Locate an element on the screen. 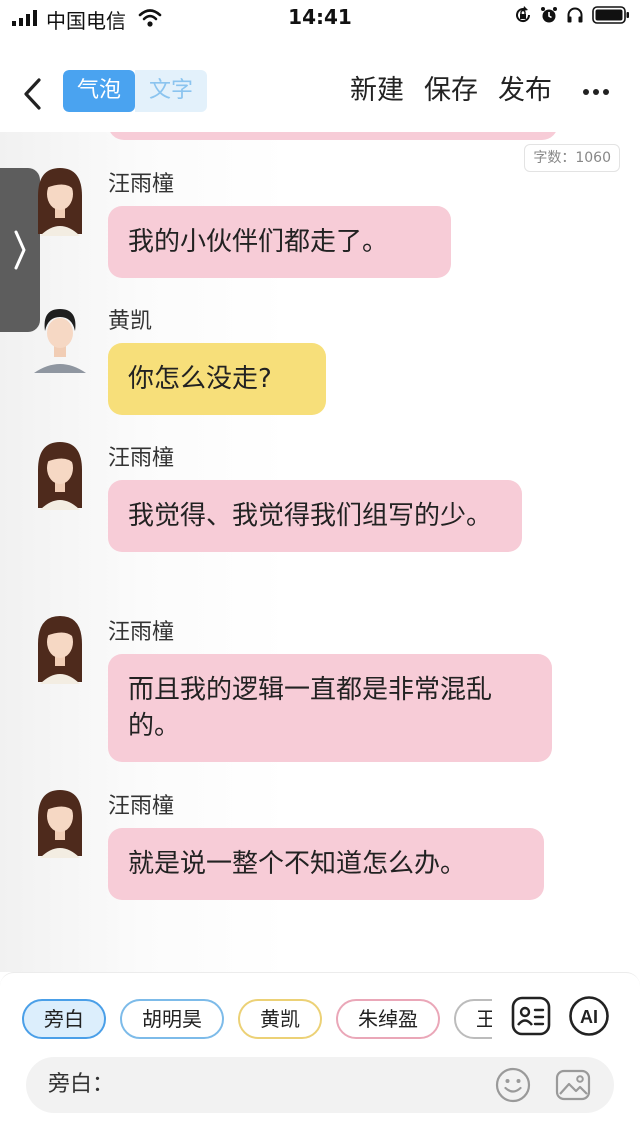 The image size is (640, 1139). tab-bubble: 气泡 is located at coordinates (99, 91).